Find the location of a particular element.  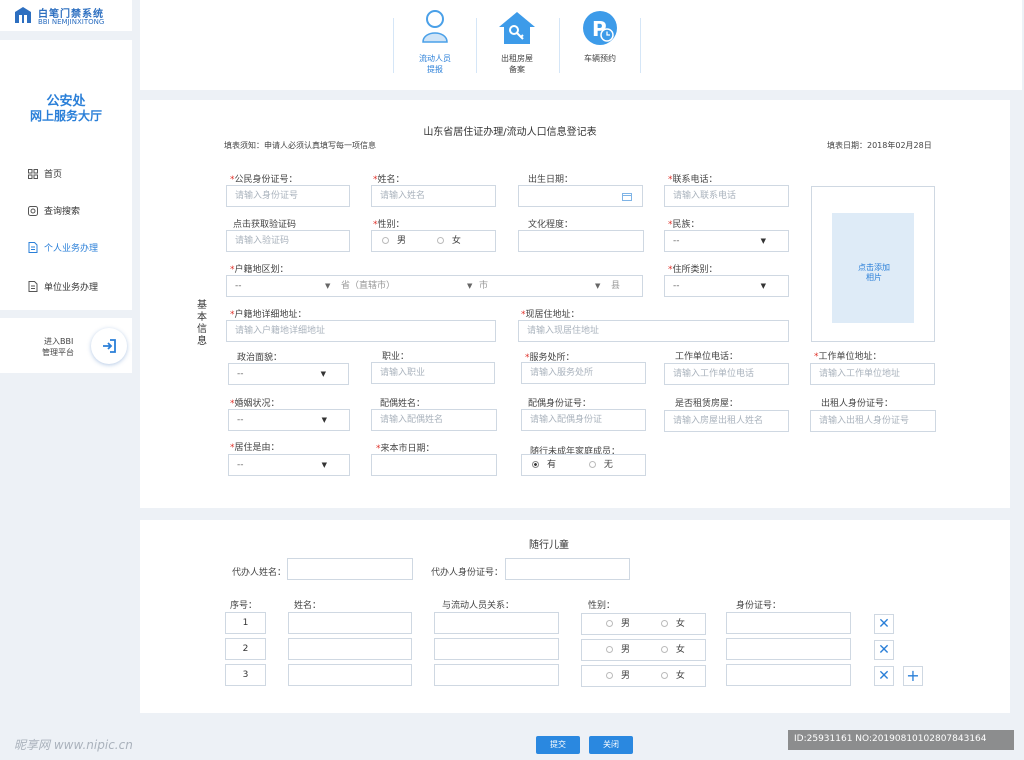

hukou-address-label: *户籍地详细地址： is located at coordinates (268, 315).